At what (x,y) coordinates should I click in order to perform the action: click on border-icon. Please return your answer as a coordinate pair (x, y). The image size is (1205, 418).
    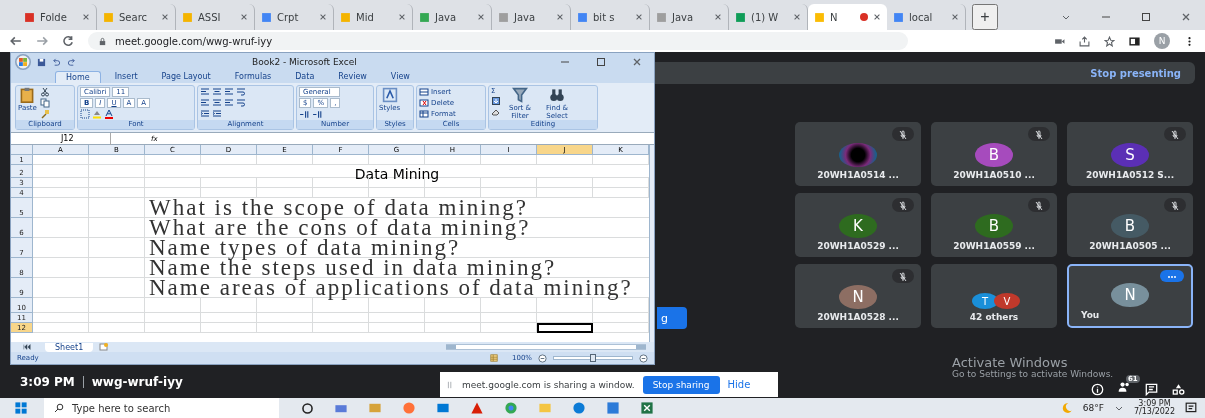
    Looking at the image, I should click on (85, 114).